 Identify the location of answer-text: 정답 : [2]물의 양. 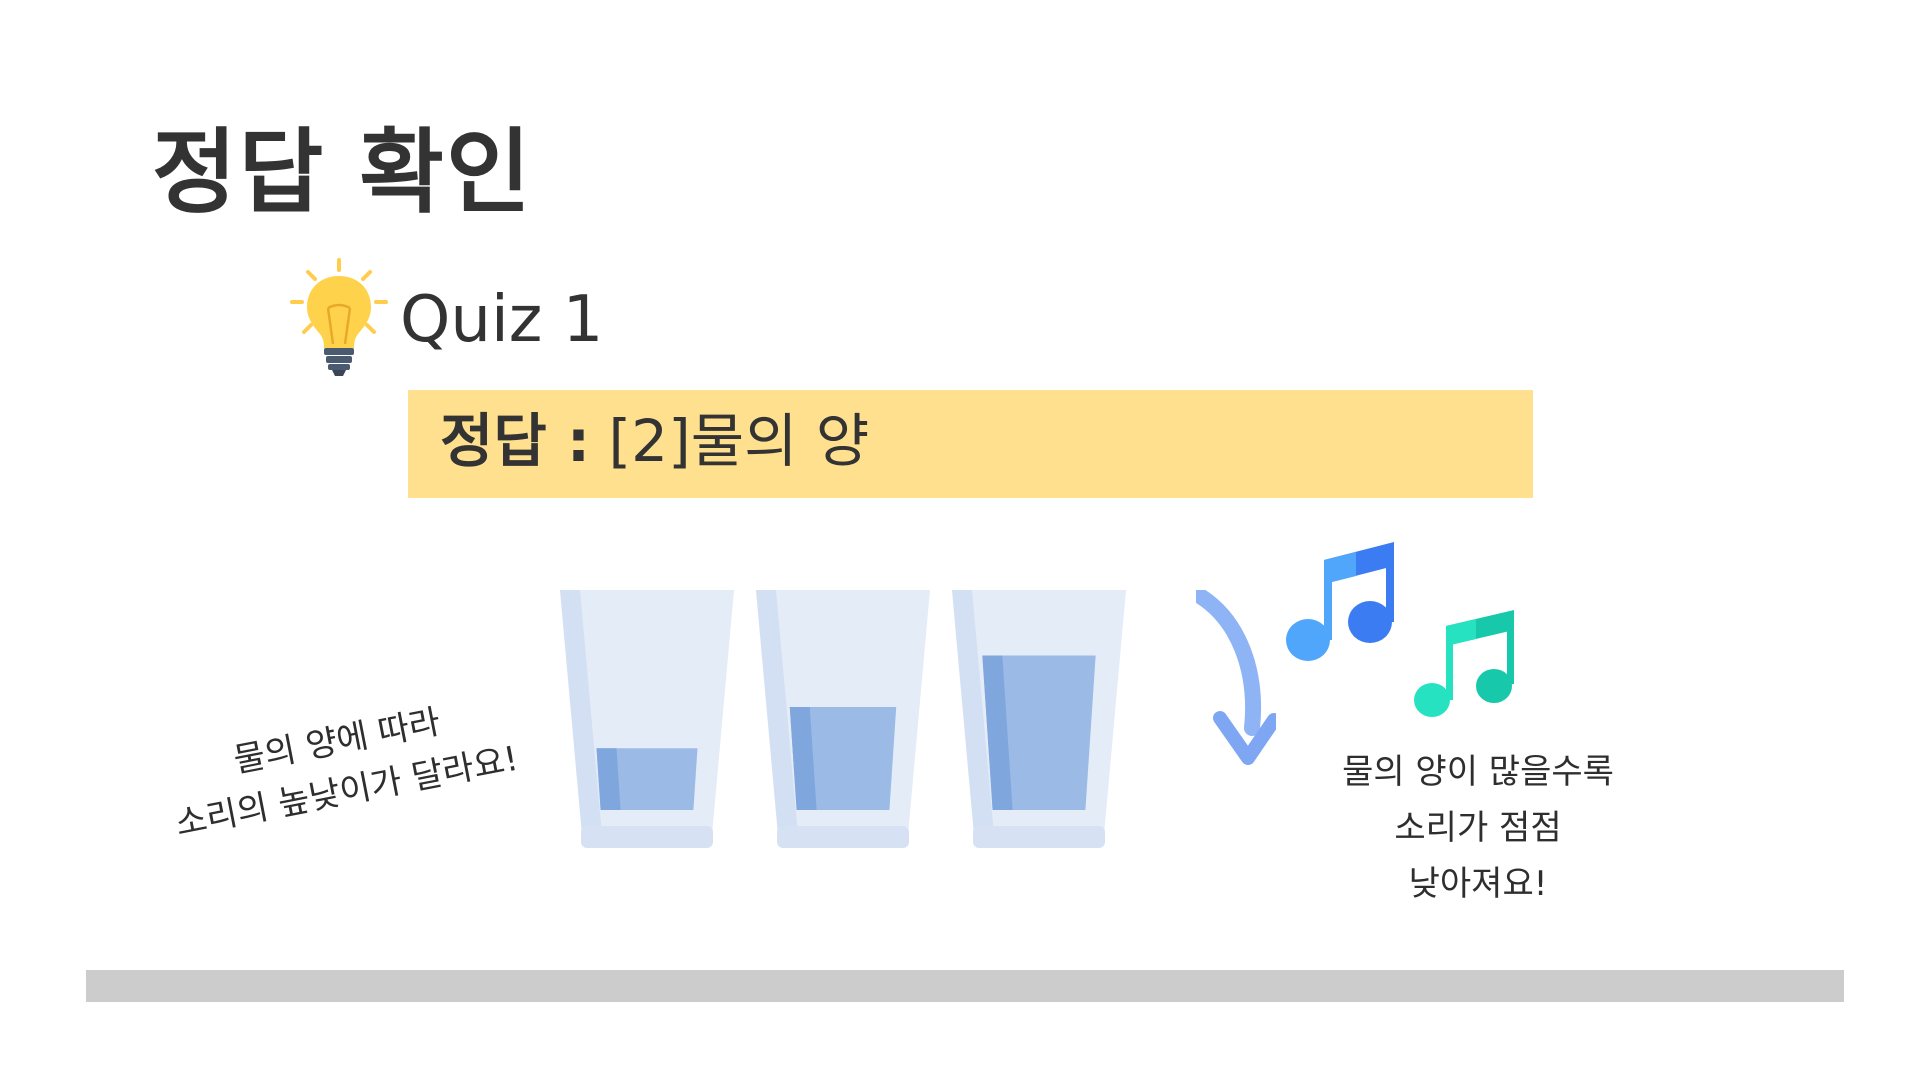
(655, 441).